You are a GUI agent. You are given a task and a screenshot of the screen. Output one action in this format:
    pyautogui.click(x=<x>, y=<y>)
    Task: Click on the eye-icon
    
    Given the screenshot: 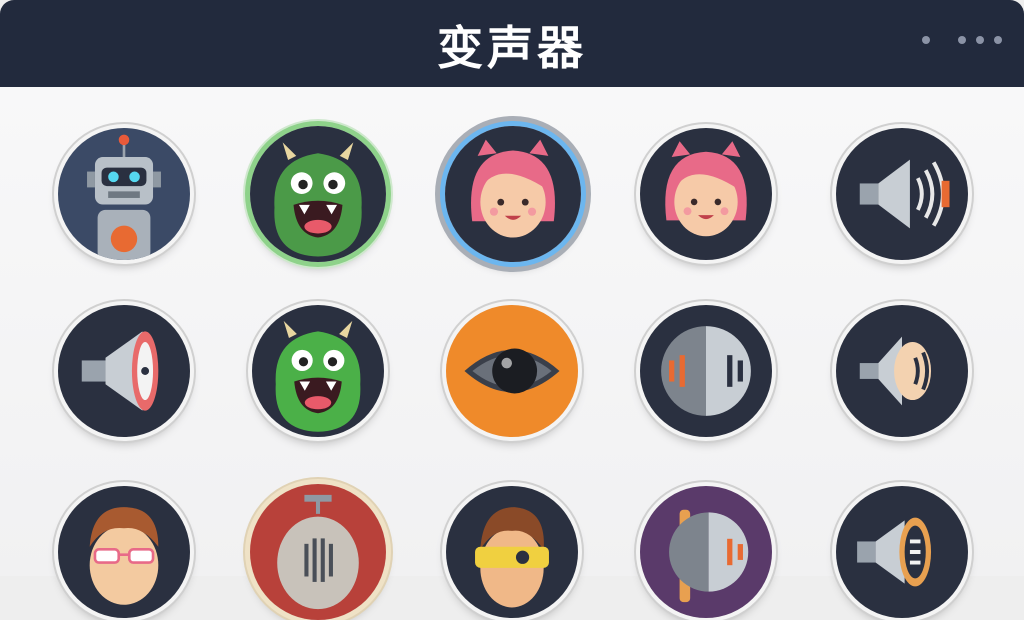 What is the action you would take?
    pyautogui.click(x=512, y=371)
    